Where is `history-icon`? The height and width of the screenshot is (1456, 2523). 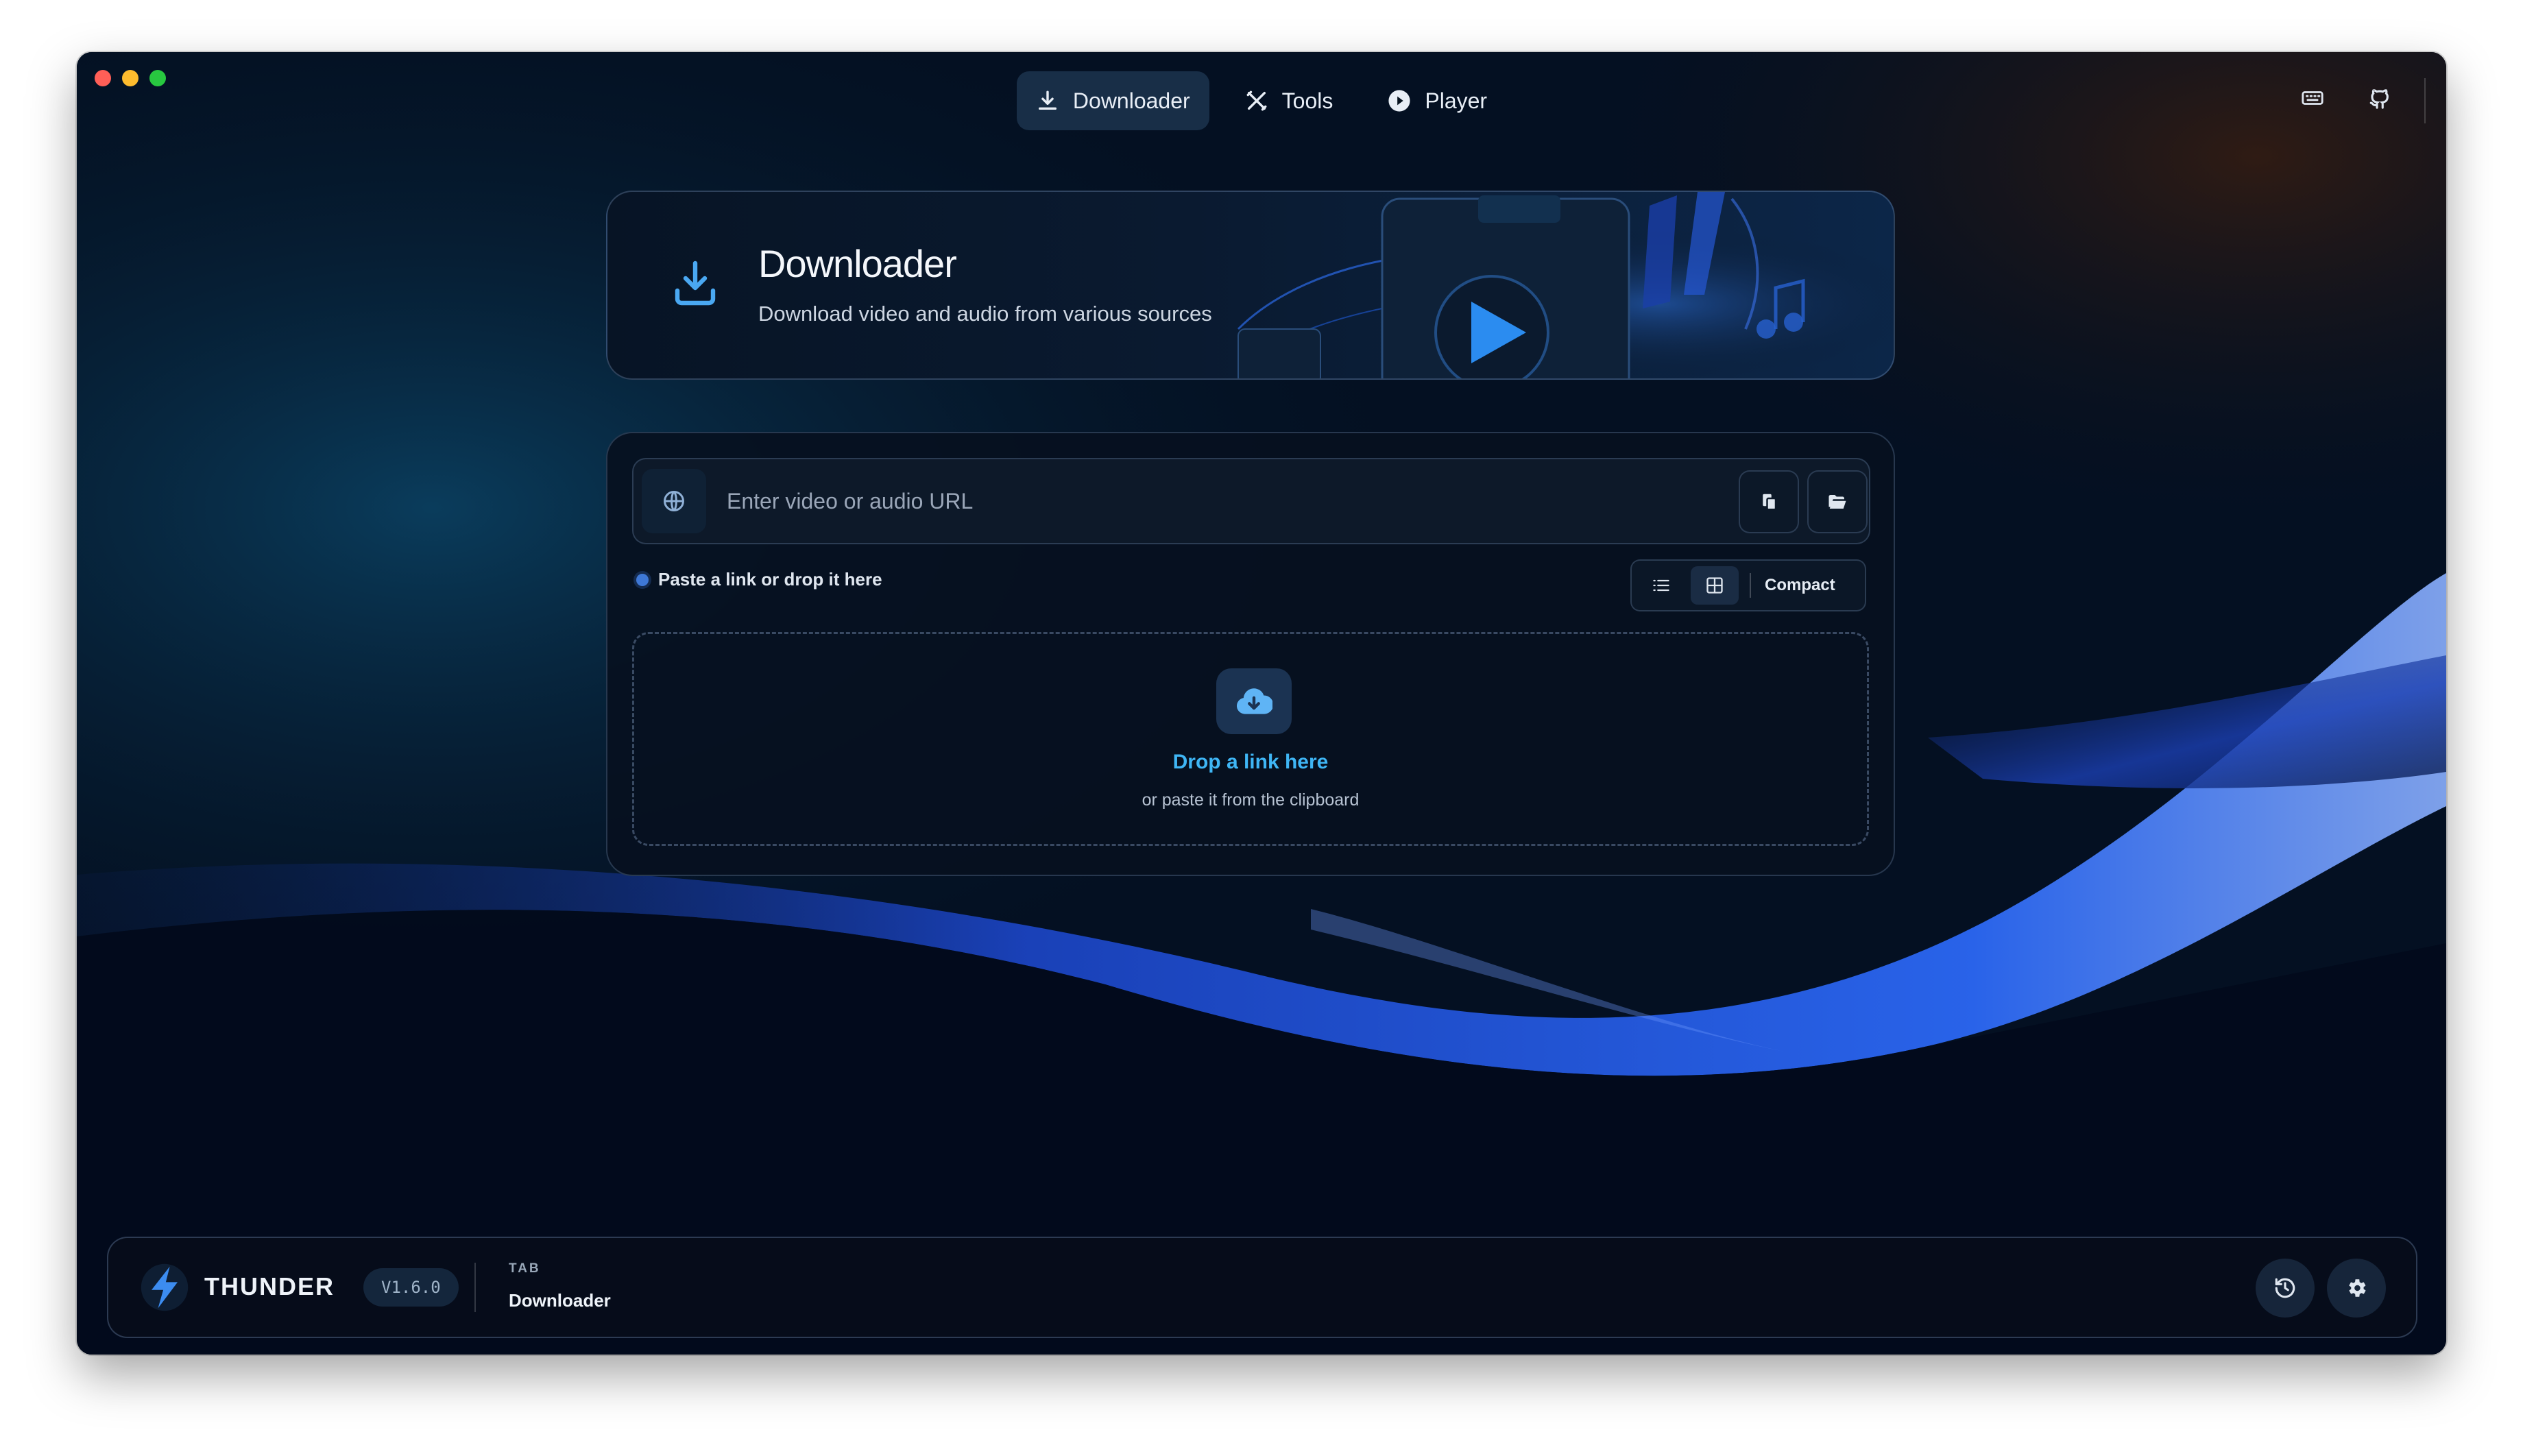 history-icon is located at coordinates (2285, 1288).